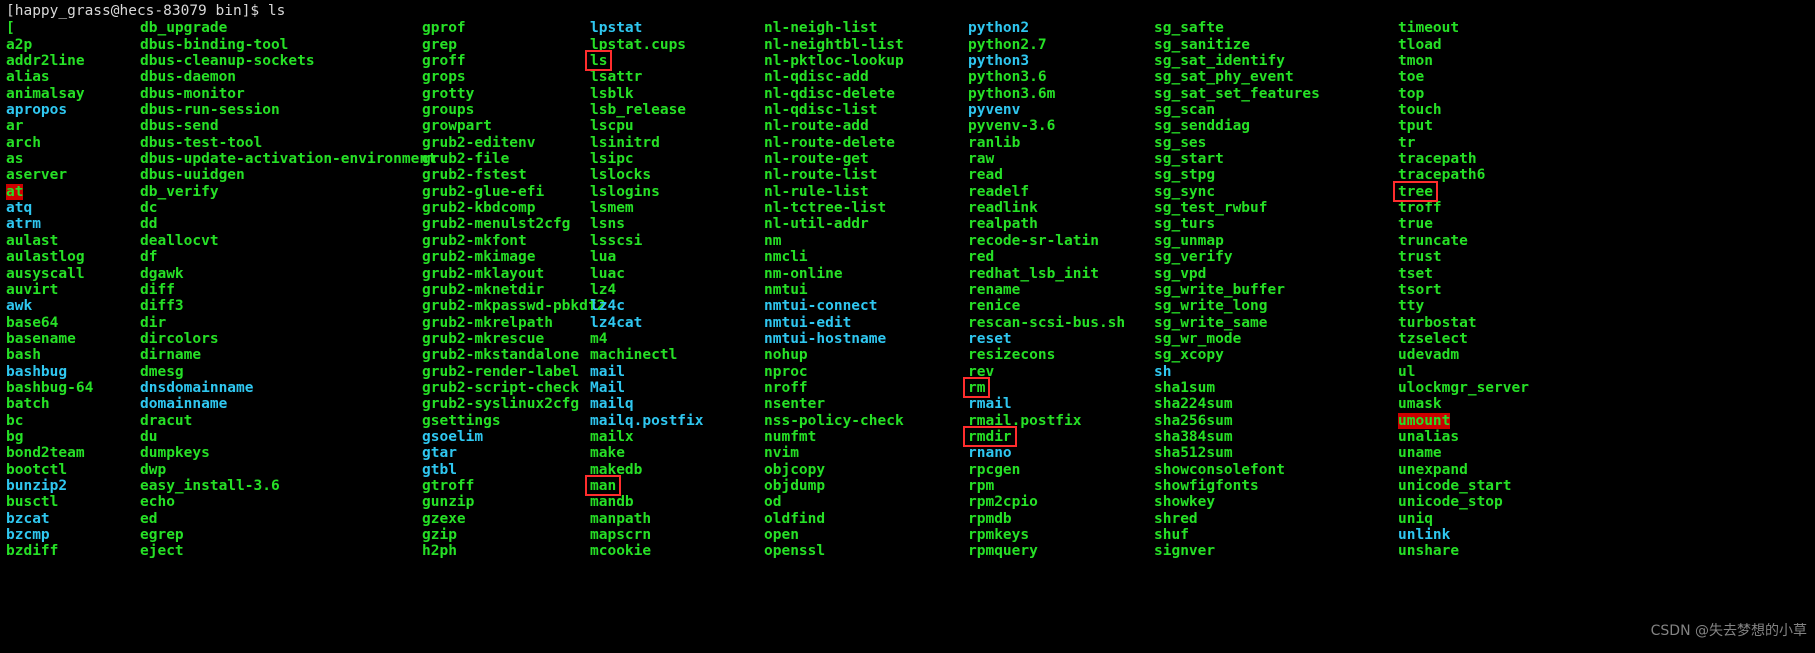 Image resolution: width=1815 pixels, height=653 pixels. What do you see at coordinates (506, 126) in the screenshot?
I see `ls-entry: growpart` at bounding box center [506, 126].